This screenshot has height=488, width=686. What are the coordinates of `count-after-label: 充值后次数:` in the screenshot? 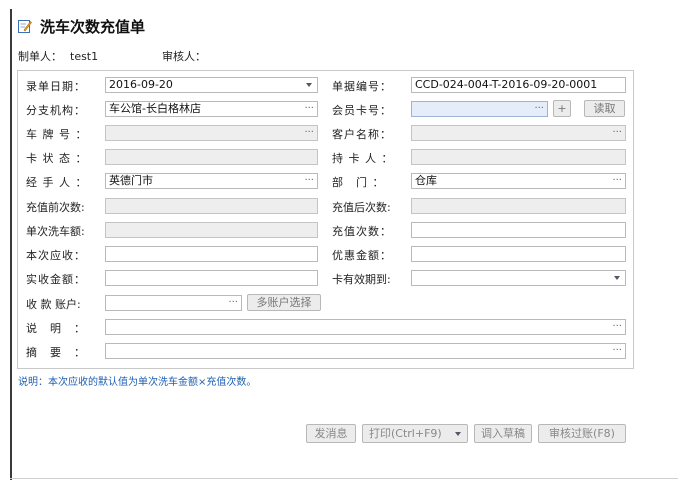 It's located at (361, 207).